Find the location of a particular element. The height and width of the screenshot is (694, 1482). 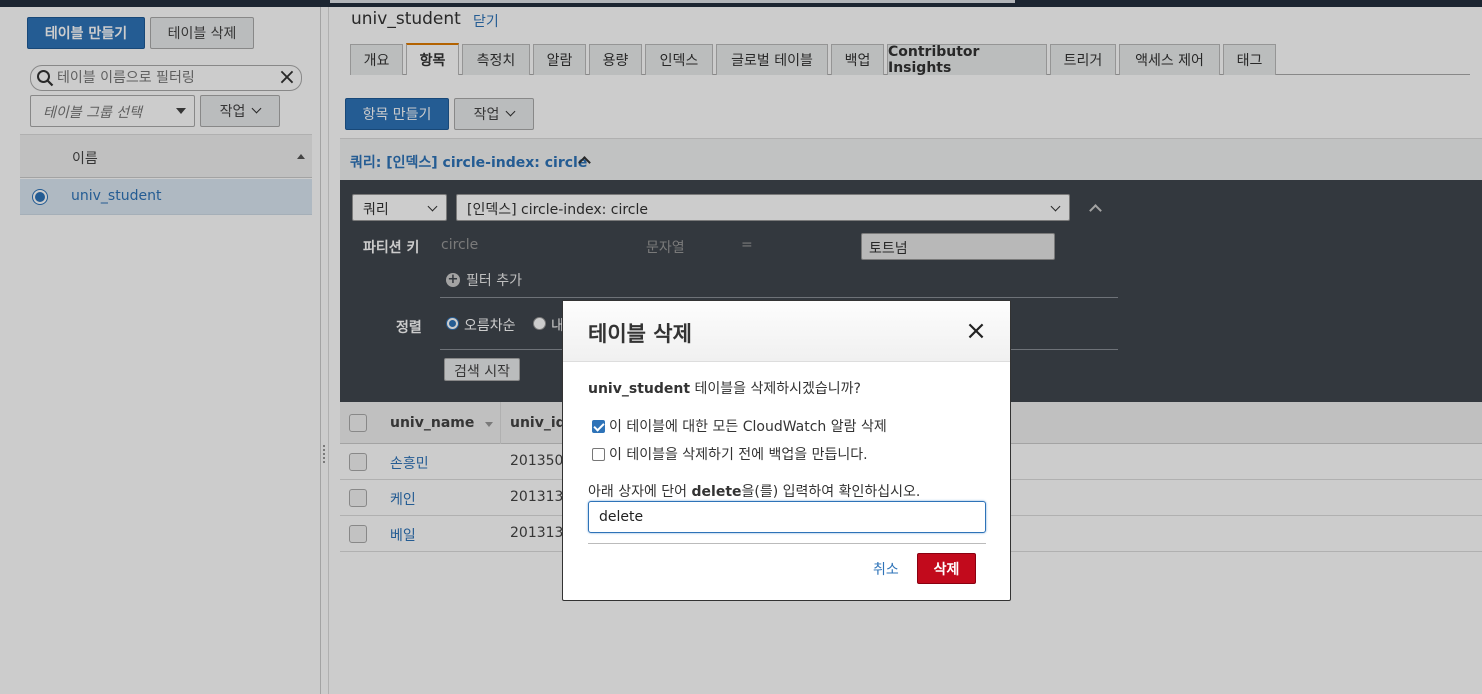

instr-post: 을(를) 입력하여 확인하십시오. is located at coordinates (831, 492).